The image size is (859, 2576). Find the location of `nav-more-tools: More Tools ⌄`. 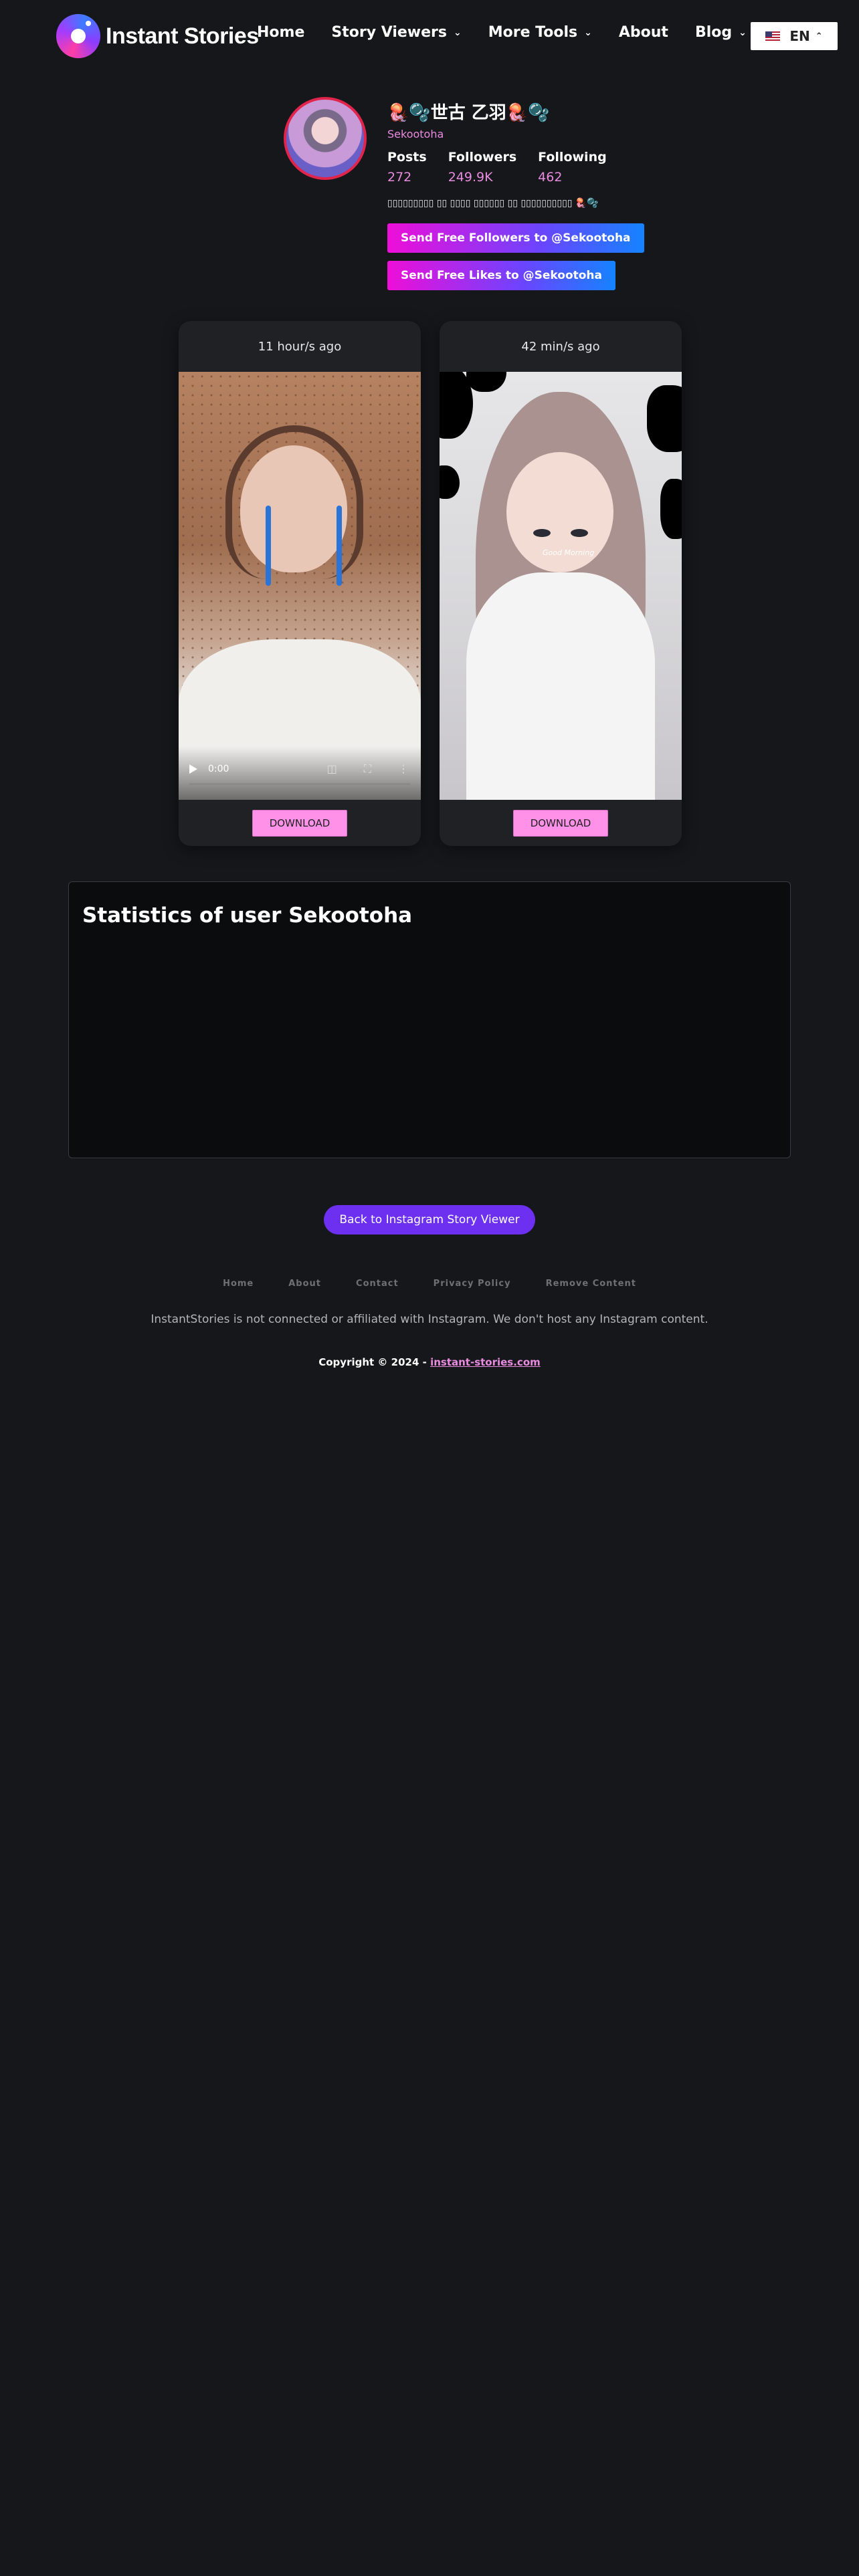

nav-more-tools: More Tools ⌄ is located at coordinates (540, 32).